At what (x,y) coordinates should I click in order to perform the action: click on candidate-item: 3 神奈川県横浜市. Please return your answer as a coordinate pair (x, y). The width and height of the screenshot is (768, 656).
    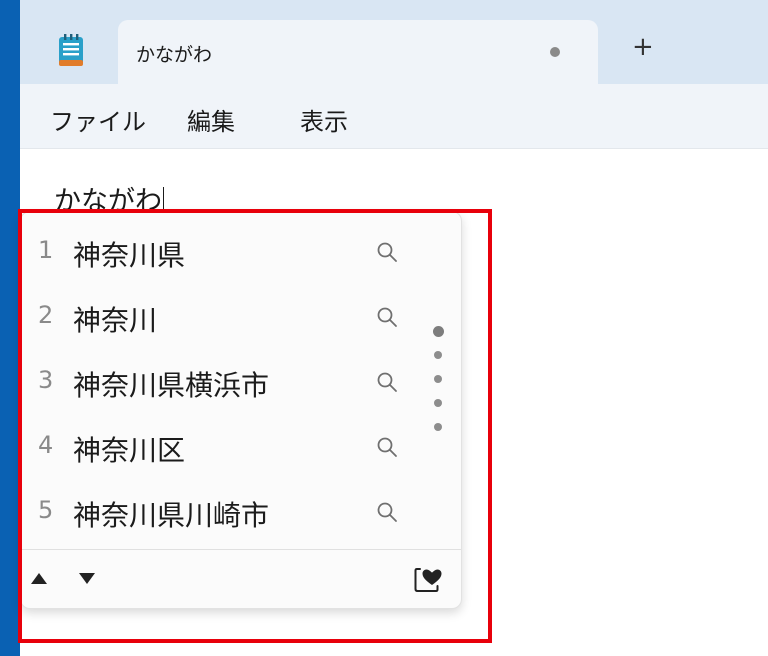
    Looking at the image, I should click on (231, 382).